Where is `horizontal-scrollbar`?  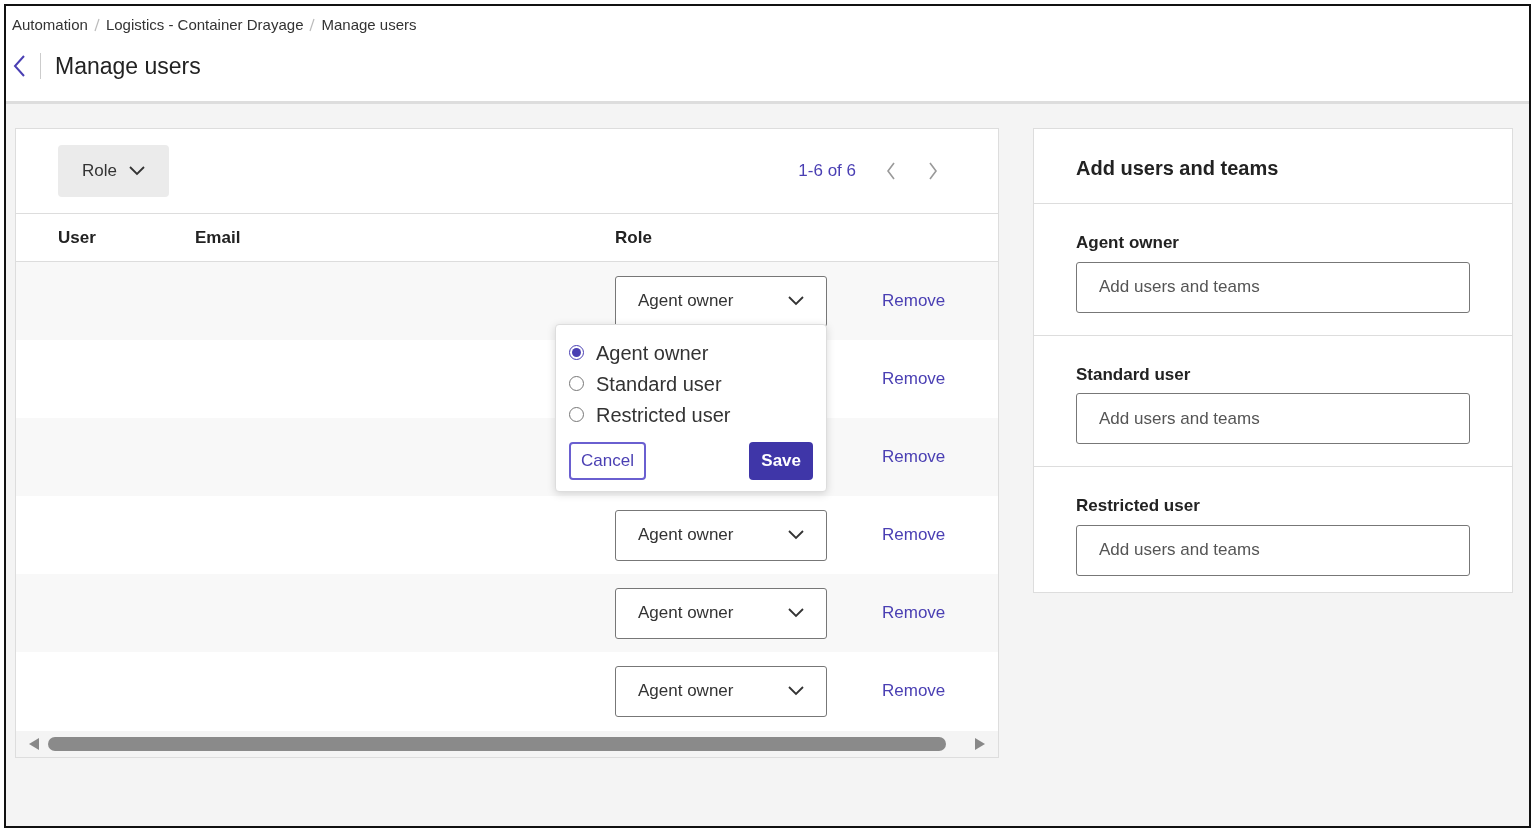 horizontal-scrollbar is located at coordinates (507, 744).